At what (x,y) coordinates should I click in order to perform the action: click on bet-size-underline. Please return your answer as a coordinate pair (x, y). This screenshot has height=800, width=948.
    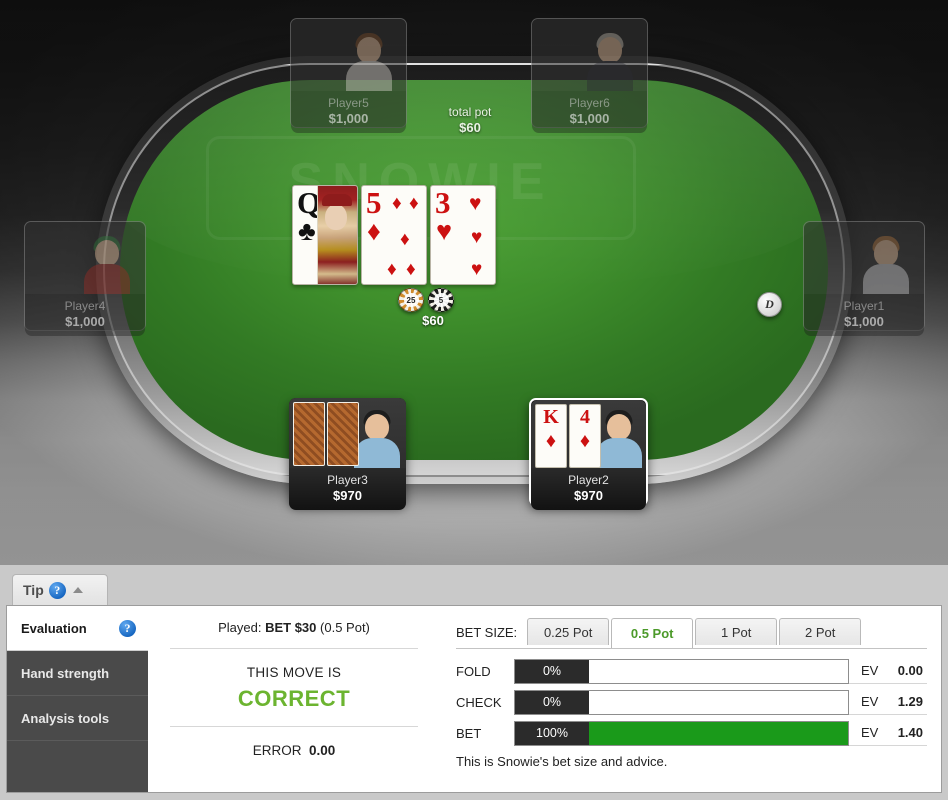
    Looking at the image, I should click on (691, 648).